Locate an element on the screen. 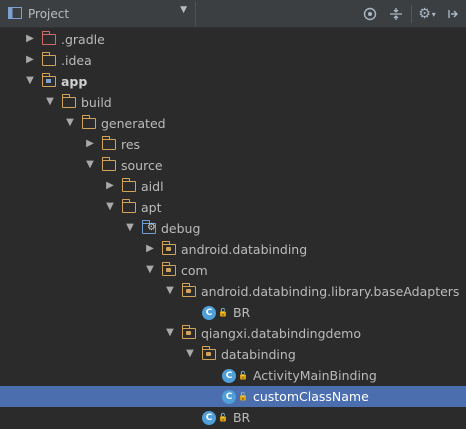  tree-node: aidl is located at coordinates (142, 186).